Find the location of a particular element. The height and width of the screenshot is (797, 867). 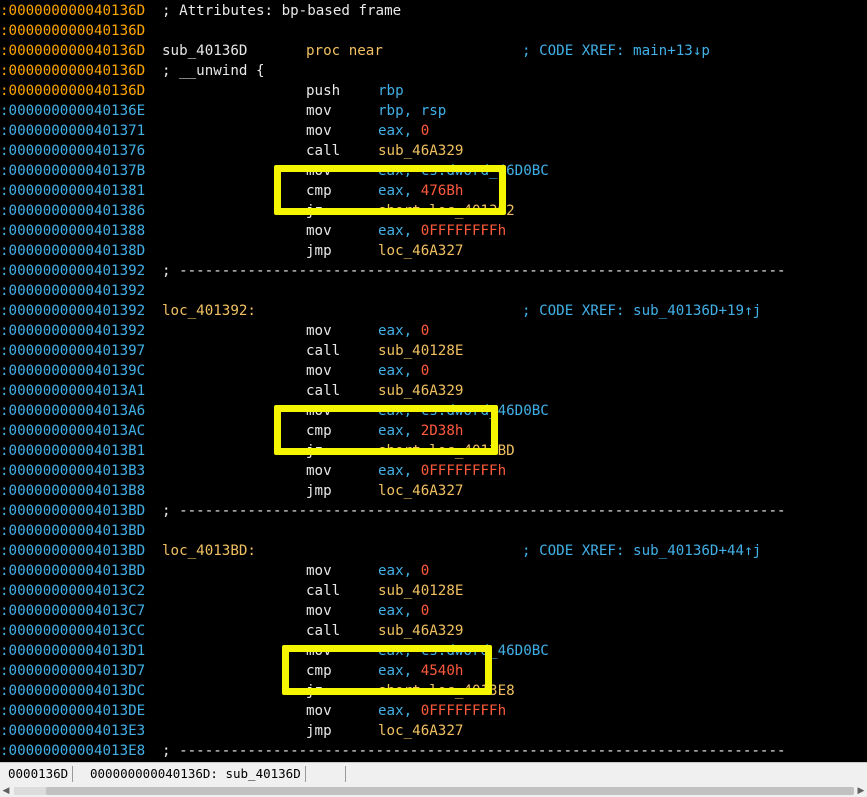

line-address: :000000000040137B is located at coordinates (72, 171).